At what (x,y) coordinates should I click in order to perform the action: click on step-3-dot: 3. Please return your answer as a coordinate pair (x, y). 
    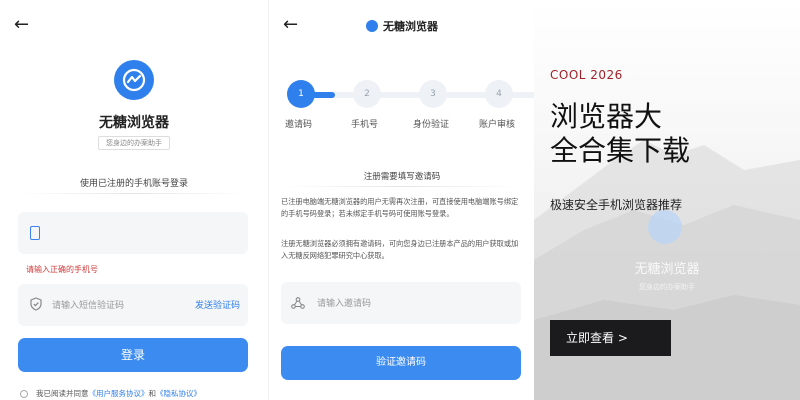
    Looking at the image, I should click on (433, 94).